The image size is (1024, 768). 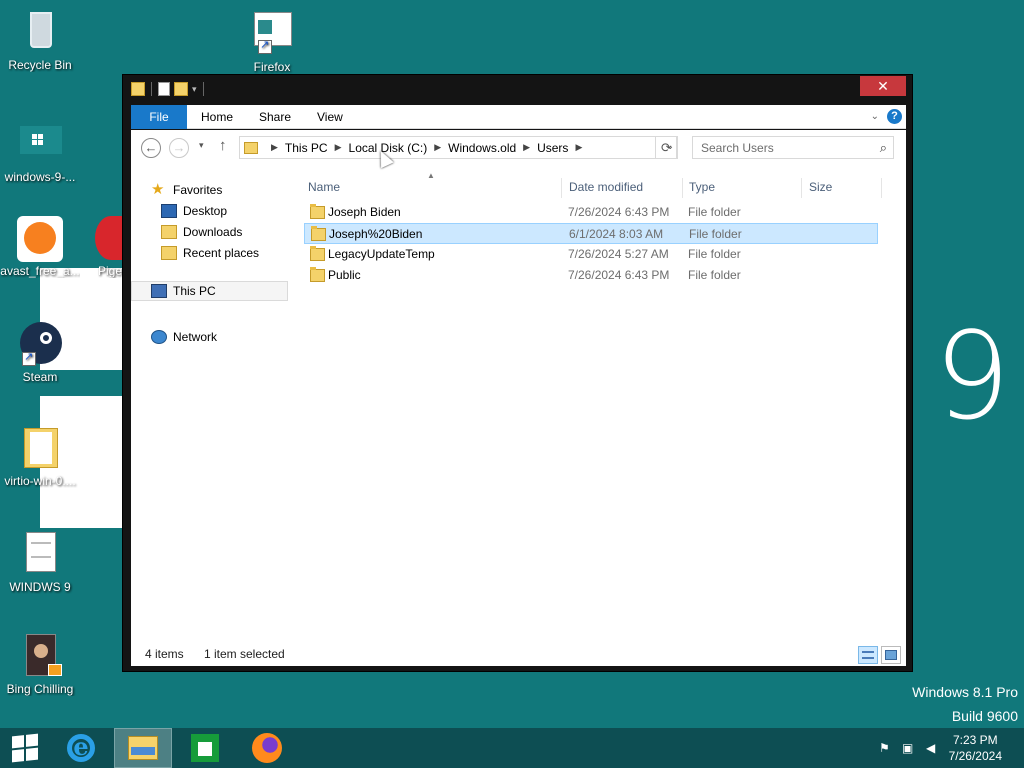 I want to click on os-build: Build 9600, so click(x=984, y=716).